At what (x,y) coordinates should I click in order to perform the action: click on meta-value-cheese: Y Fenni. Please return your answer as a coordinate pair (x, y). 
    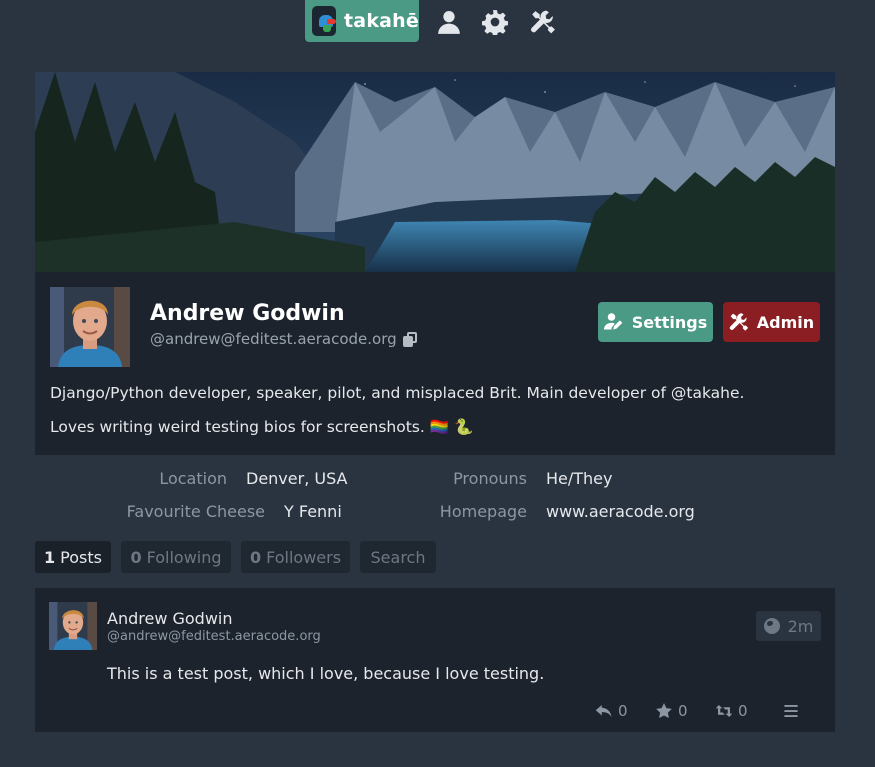
    Looking at the image, I should click on (313, 511).